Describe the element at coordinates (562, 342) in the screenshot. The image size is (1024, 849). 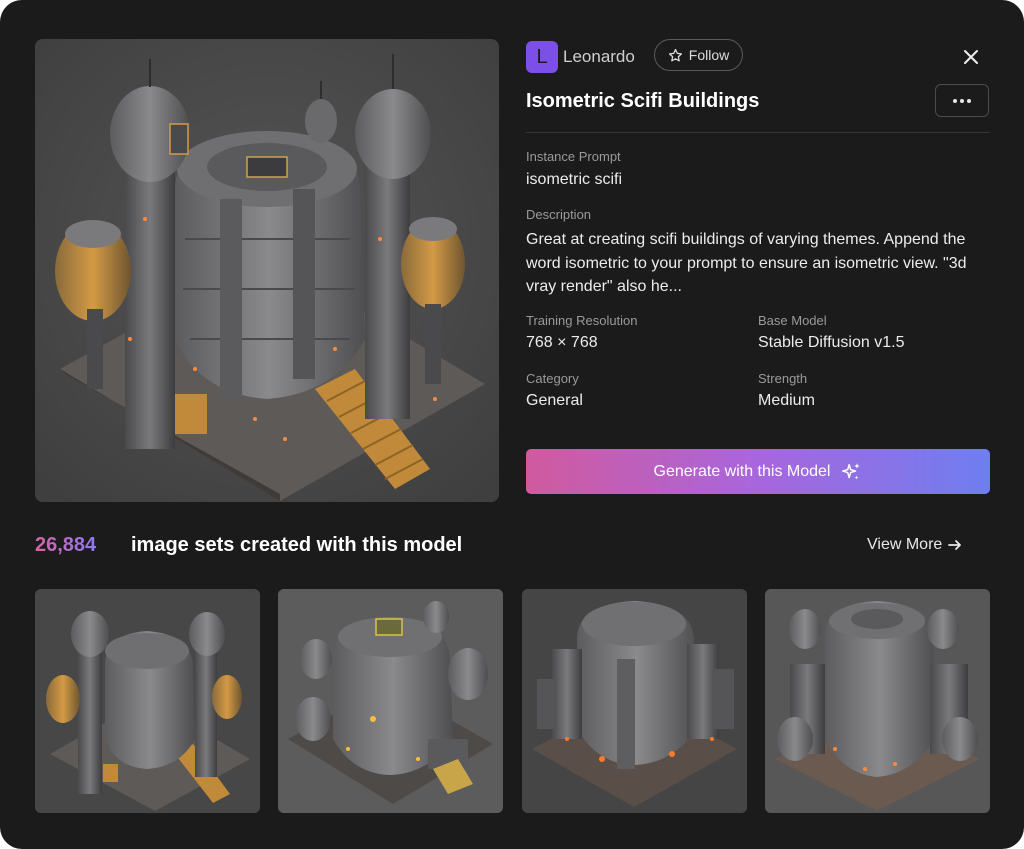
I see `training-resolution-value: 768 × 768` at that location.